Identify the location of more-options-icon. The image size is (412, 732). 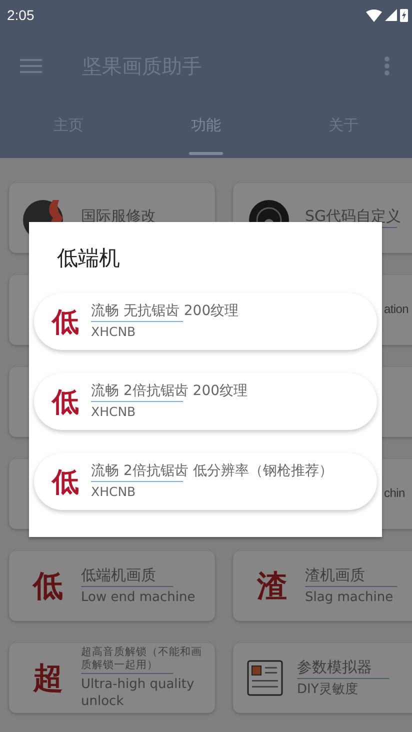
(387, 66).